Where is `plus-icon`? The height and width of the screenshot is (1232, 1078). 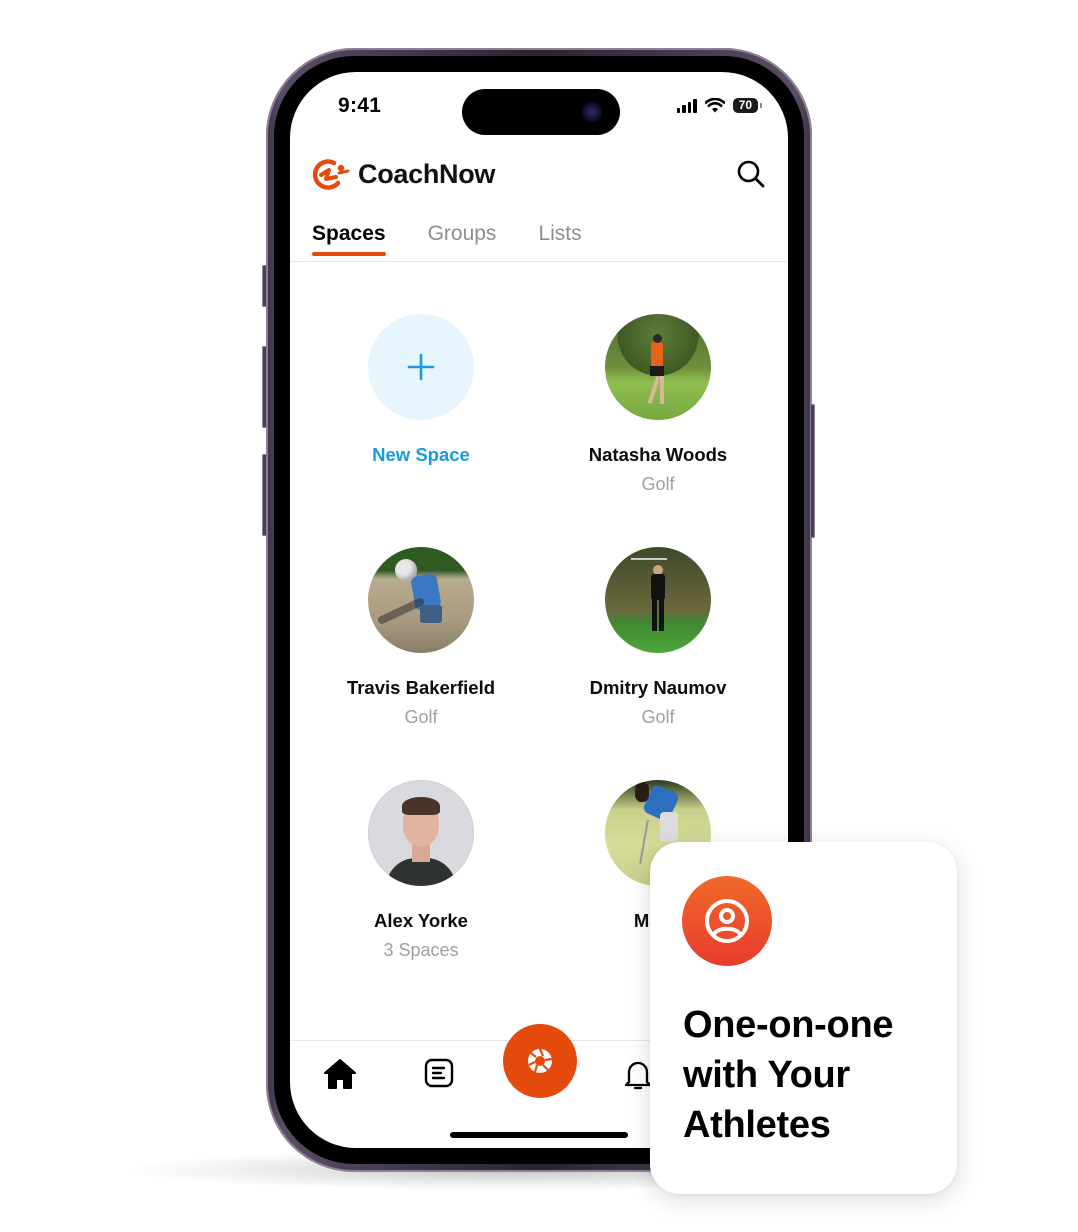
plus-icon is located at coordinates (421, 367).